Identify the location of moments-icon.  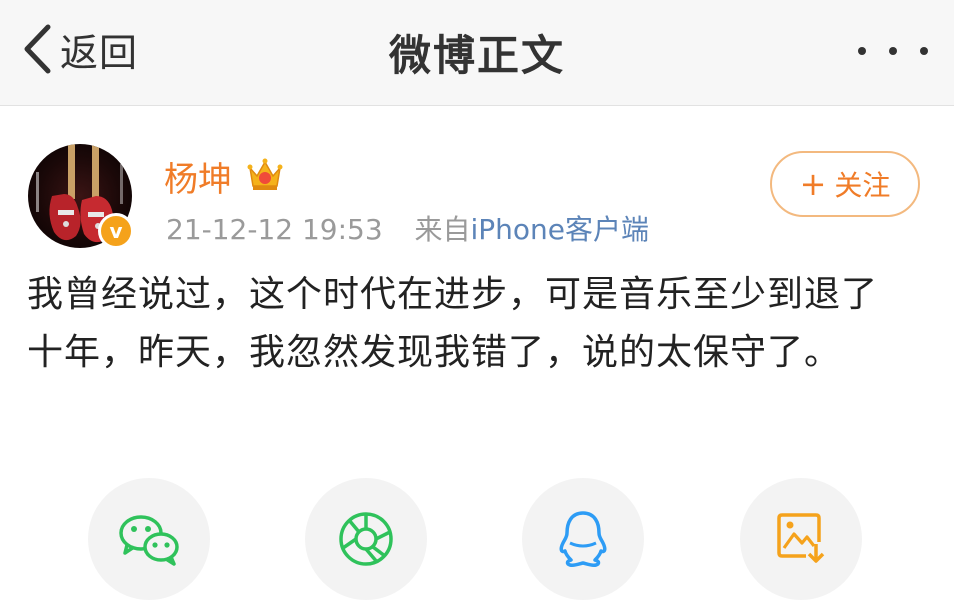
(366, 539).